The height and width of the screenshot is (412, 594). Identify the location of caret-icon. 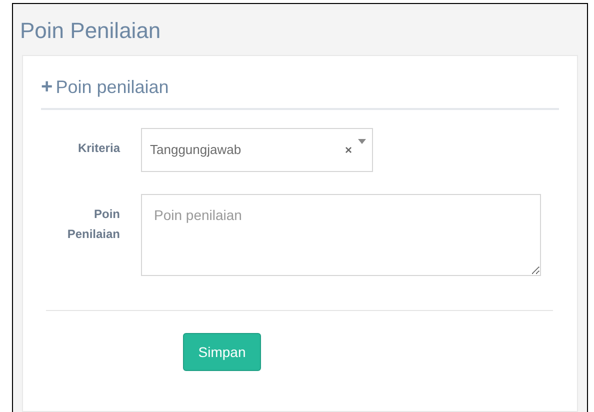
(362, 141).